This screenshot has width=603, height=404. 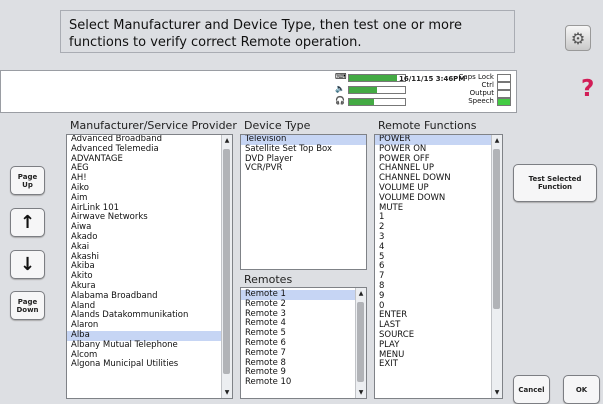 What do you see at coordinates (427, 125) in the screenshot?
I see `functions-heading: Remote Functions` at bounding box center [427, 125].